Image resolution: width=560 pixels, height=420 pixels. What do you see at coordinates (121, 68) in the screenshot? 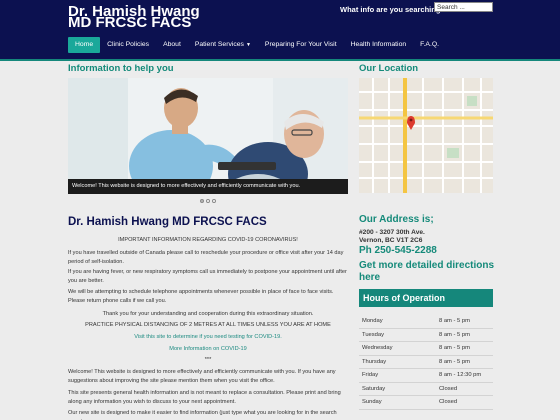
I see `info-heading: Information to help you` at bounding box center [121, 68].